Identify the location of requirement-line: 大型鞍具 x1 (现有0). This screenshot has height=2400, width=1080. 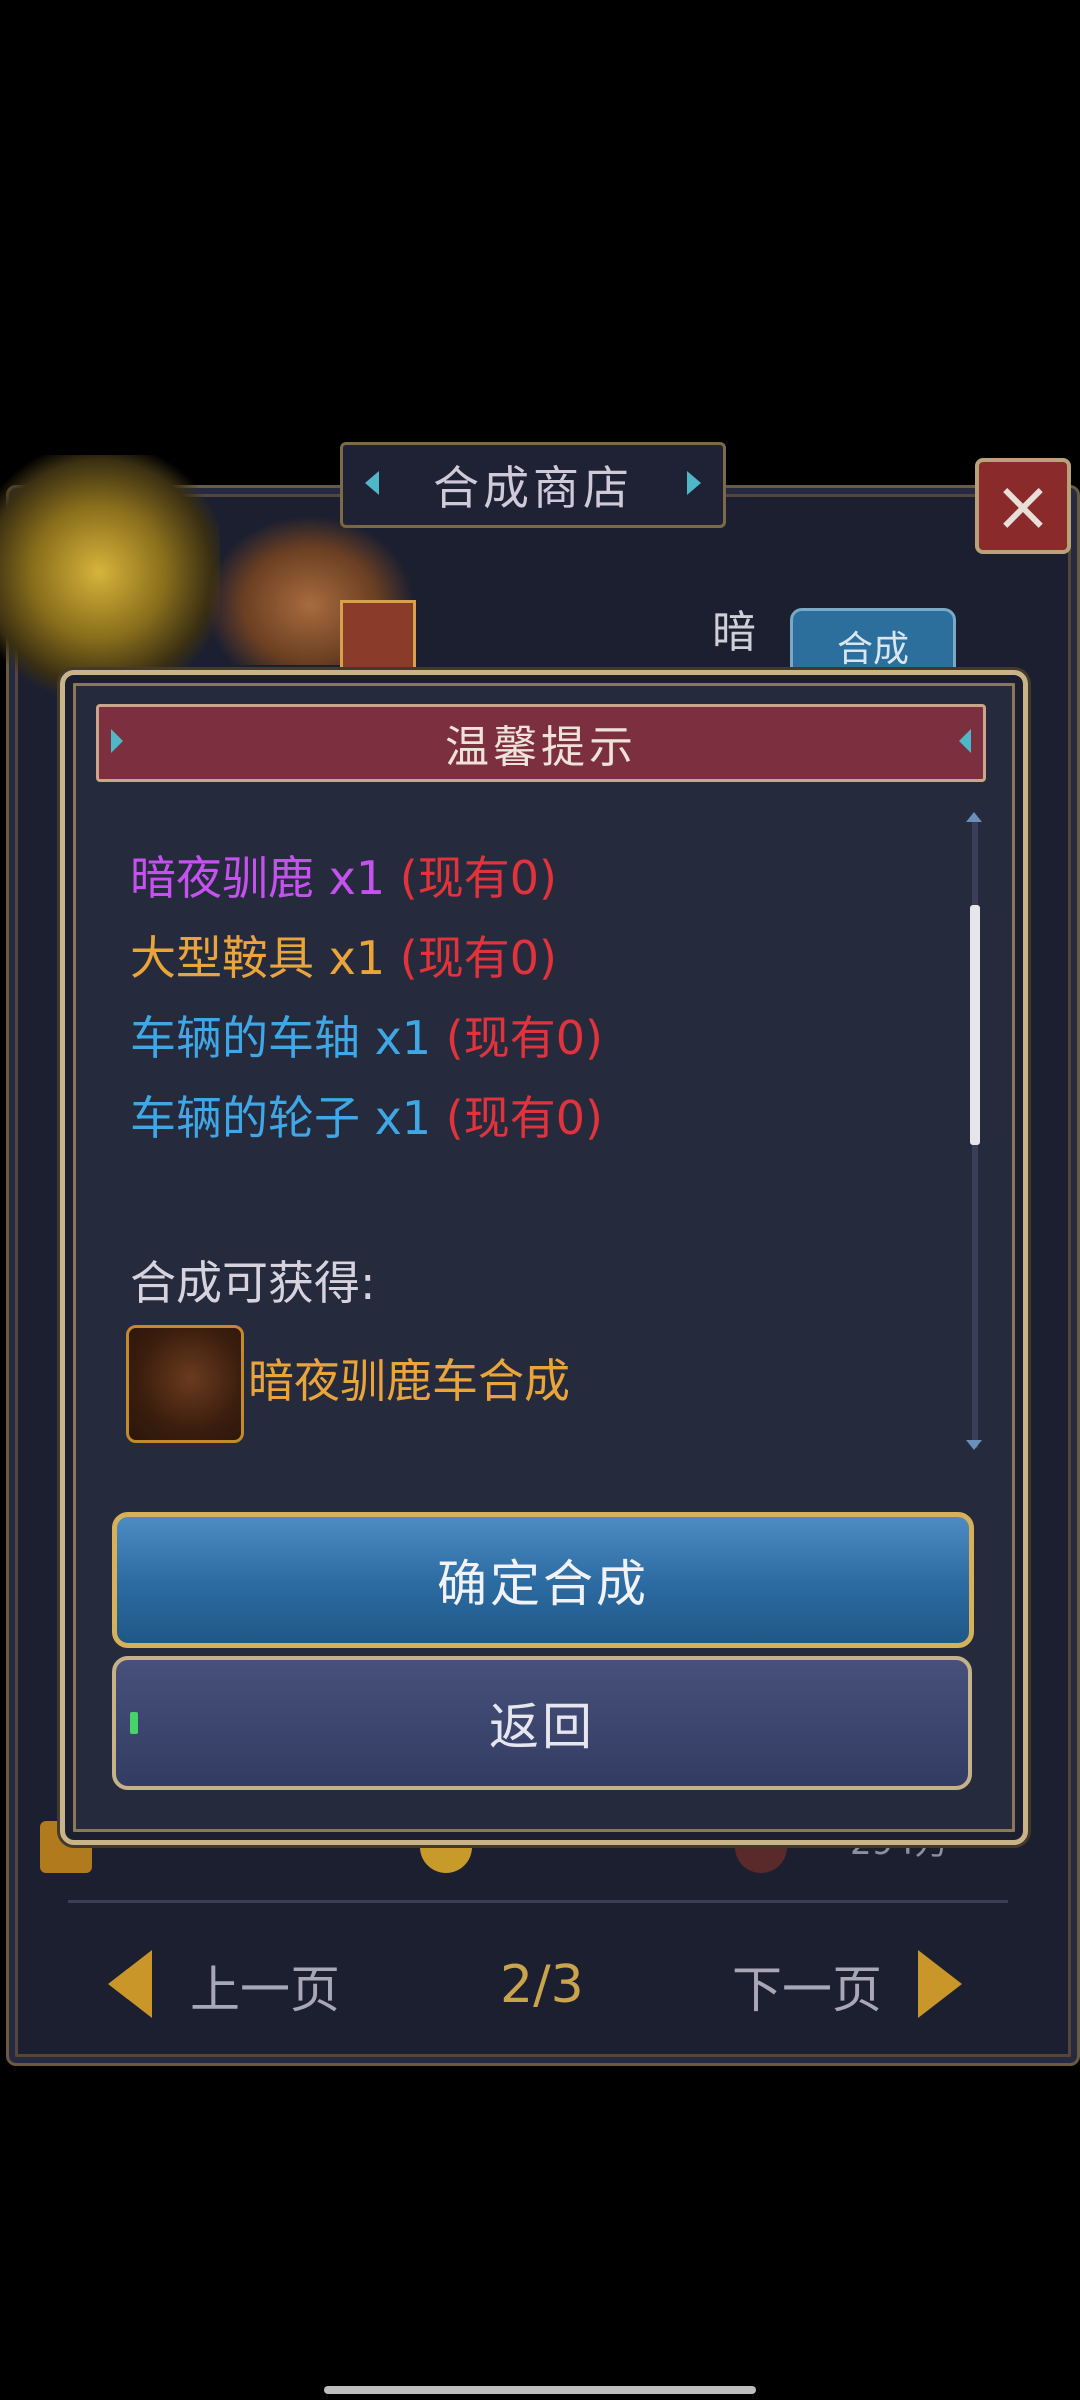
(343, 955).